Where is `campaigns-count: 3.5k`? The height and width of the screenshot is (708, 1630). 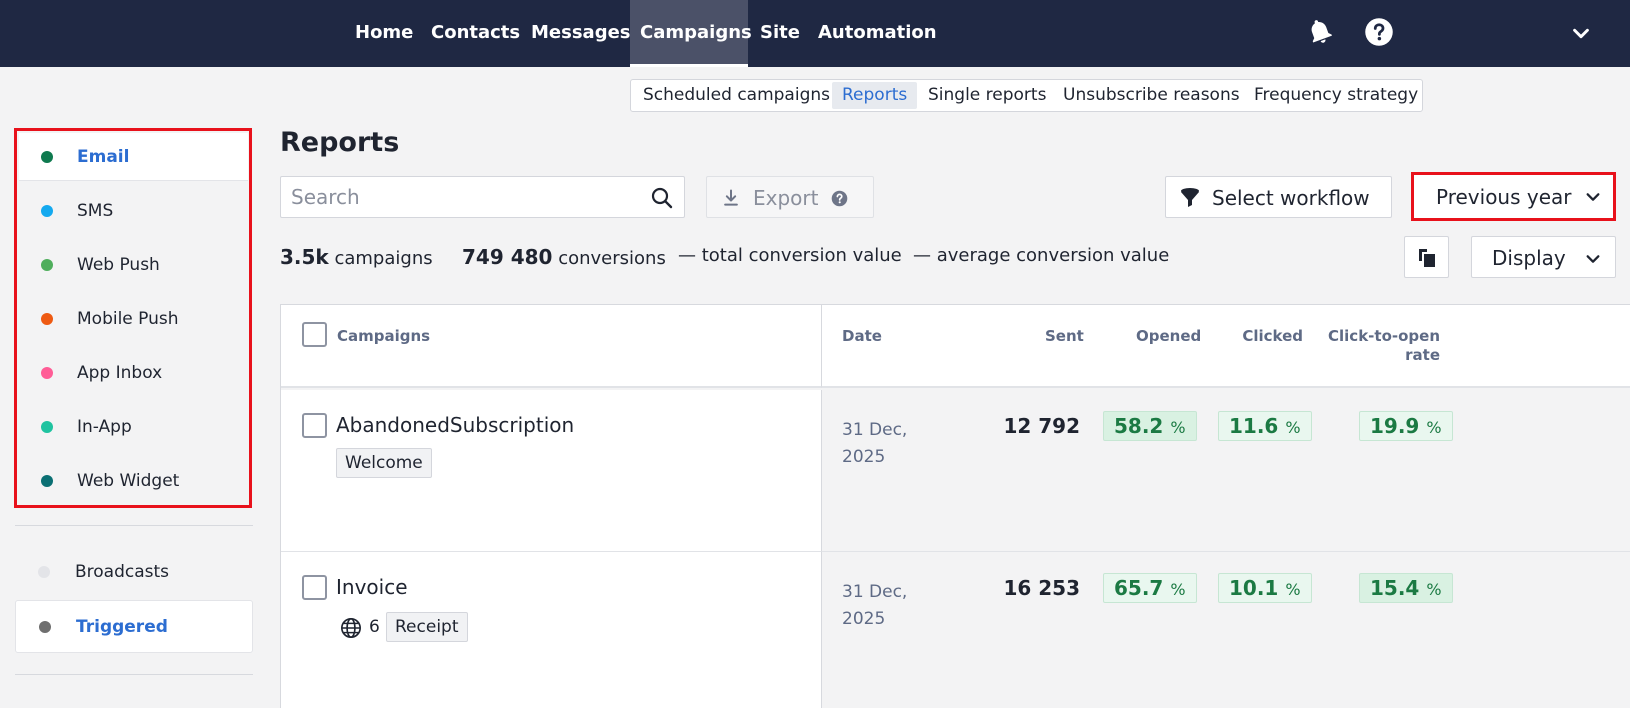 campaigns-count: 3.5k is located at coordinates (304, 257).